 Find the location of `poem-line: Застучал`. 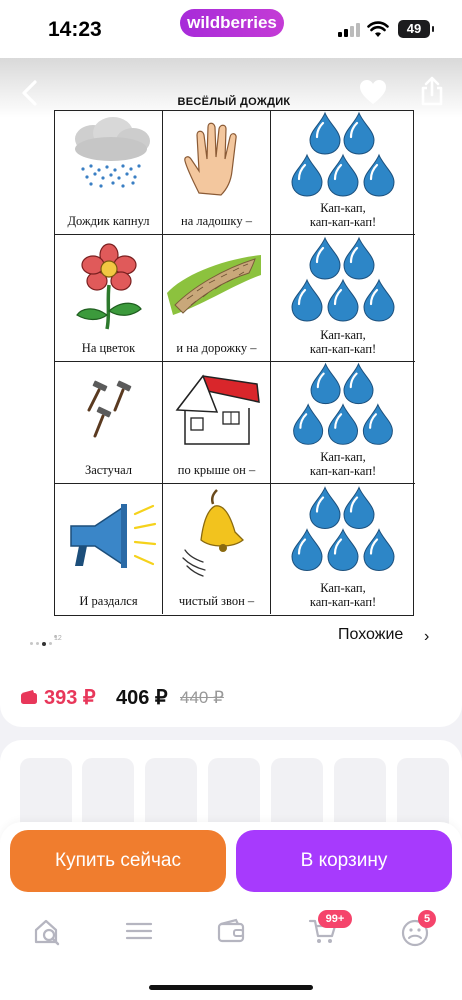

poem-line: Застучал is located at coordinates (108, 470).